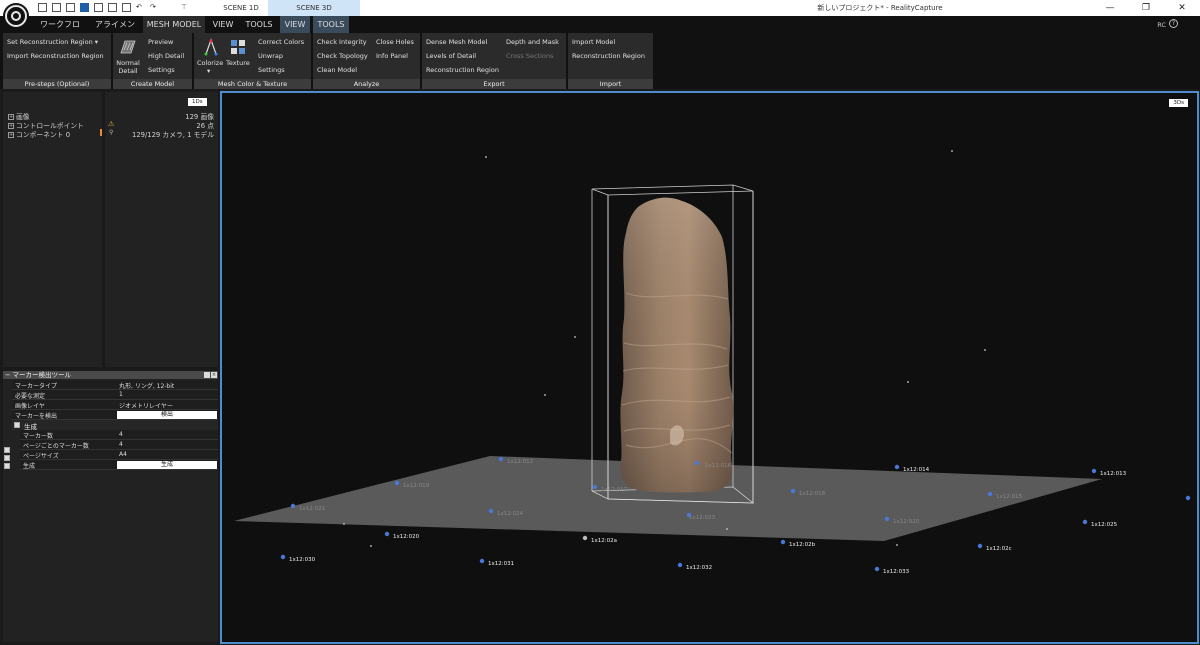 Image resolution: width=1200 pixels, height=645 pixels. I want to click on side-toggle-3-icon, so click(7, 466).